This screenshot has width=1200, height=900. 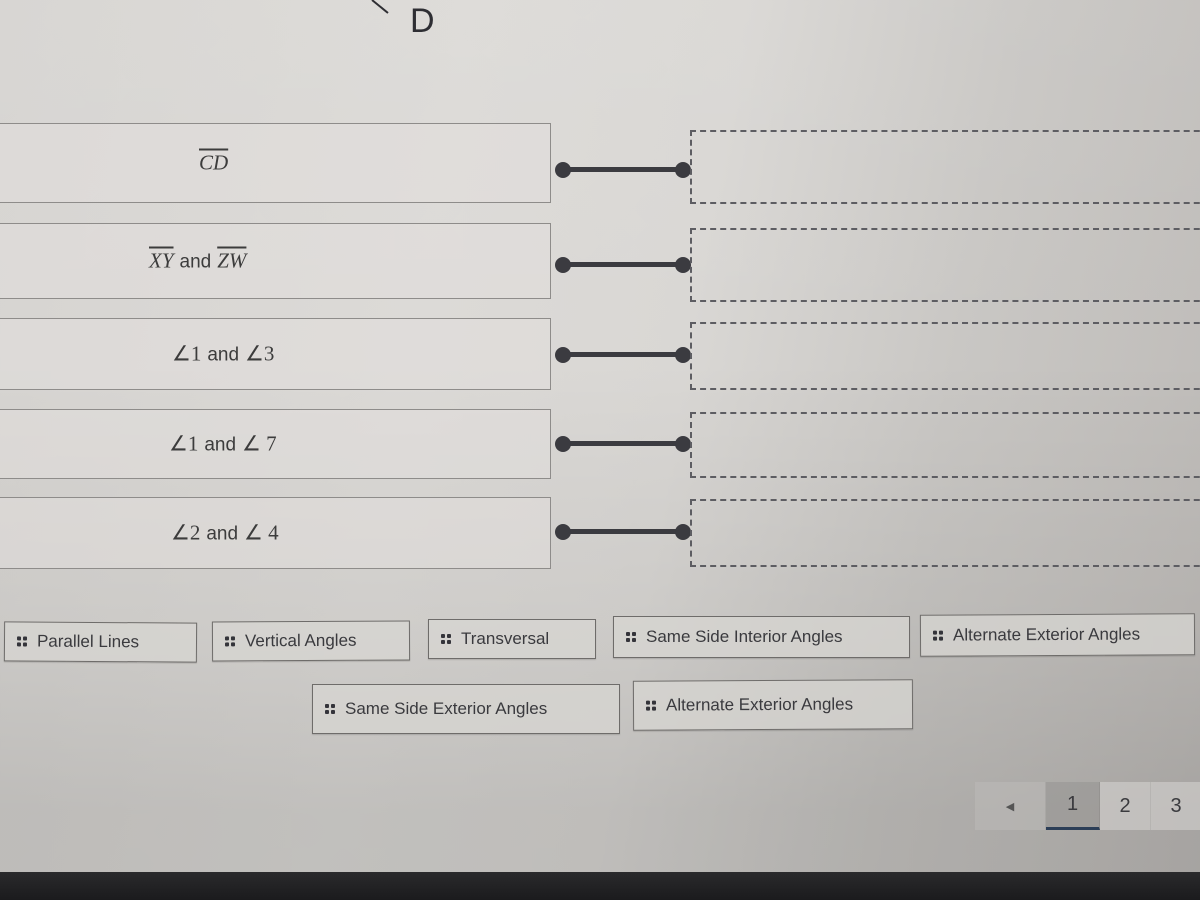 I want to click on prompt-cd: CD, so click(x=275, y=163).